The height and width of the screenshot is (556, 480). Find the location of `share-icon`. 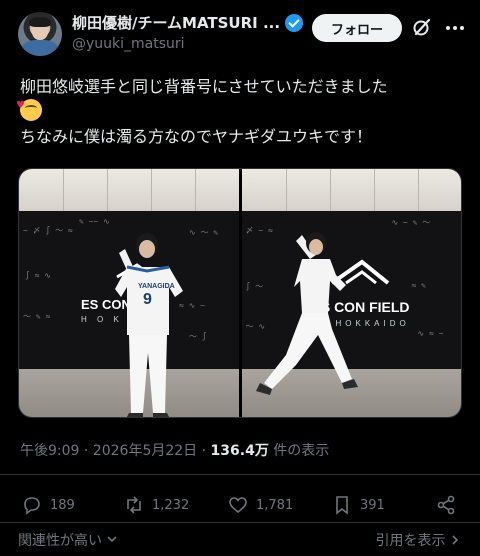

share-icon is located at coordinates (446, 505).